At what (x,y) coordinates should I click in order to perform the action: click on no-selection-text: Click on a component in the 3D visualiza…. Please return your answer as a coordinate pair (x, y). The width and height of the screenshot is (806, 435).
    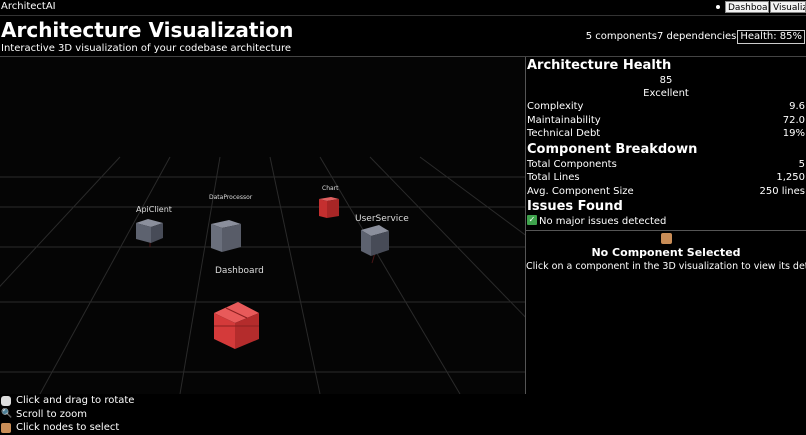
    Looking at the image, I should click on (666, 266).